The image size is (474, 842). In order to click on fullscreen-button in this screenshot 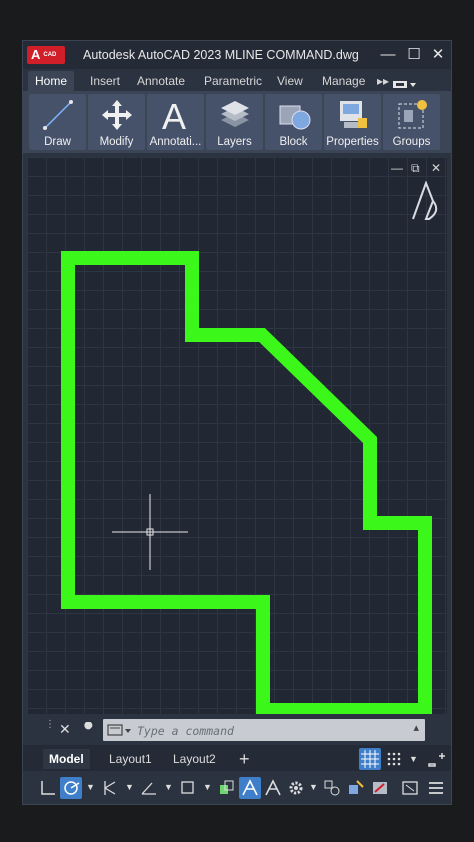, I will do `click(410, 788)`.